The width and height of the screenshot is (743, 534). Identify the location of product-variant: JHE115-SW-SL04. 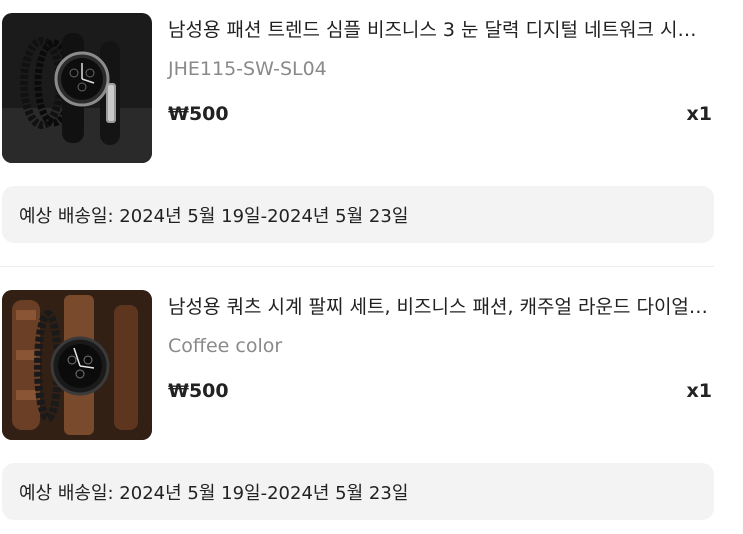
(247, 69).